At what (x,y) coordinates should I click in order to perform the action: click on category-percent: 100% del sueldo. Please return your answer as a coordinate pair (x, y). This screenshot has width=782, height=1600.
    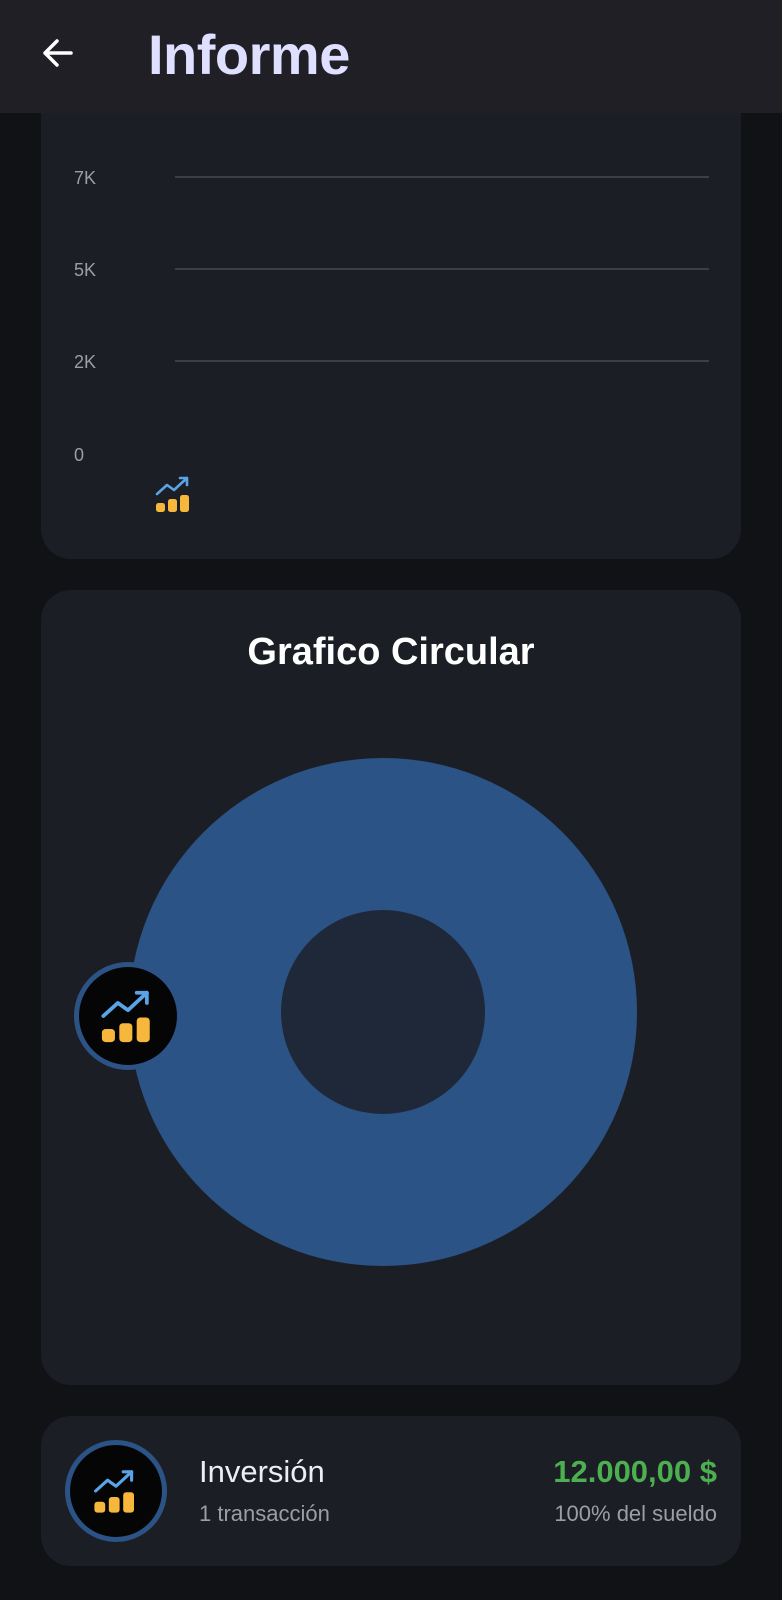
    Looking at the image, I should click on (635, 1513).